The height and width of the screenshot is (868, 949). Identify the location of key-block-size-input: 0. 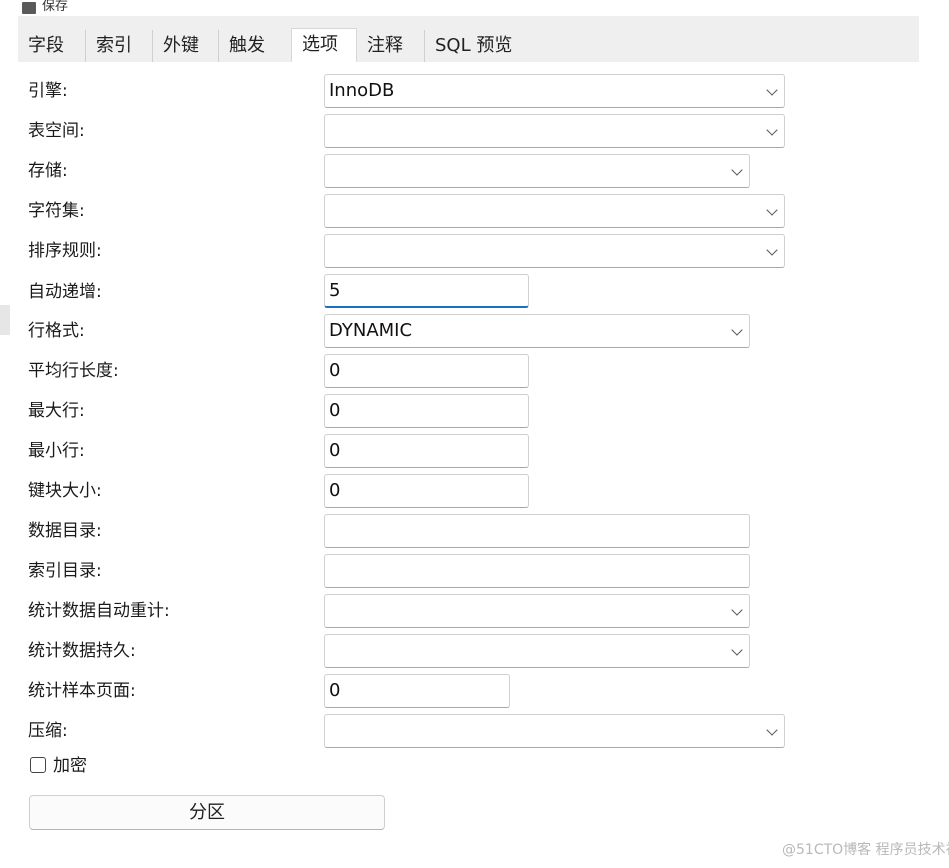
(426, 491).